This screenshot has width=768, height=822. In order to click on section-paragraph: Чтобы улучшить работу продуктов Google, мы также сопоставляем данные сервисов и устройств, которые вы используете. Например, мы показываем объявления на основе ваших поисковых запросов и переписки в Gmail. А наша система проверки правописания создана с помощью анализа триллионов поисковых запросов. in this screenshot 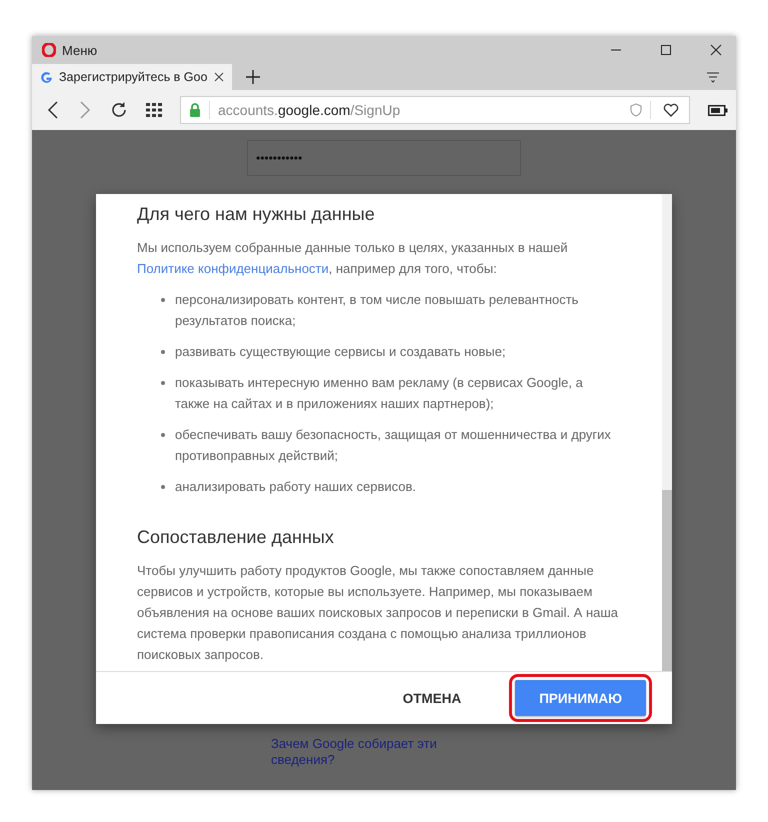, I will do `click(378, 613)`.